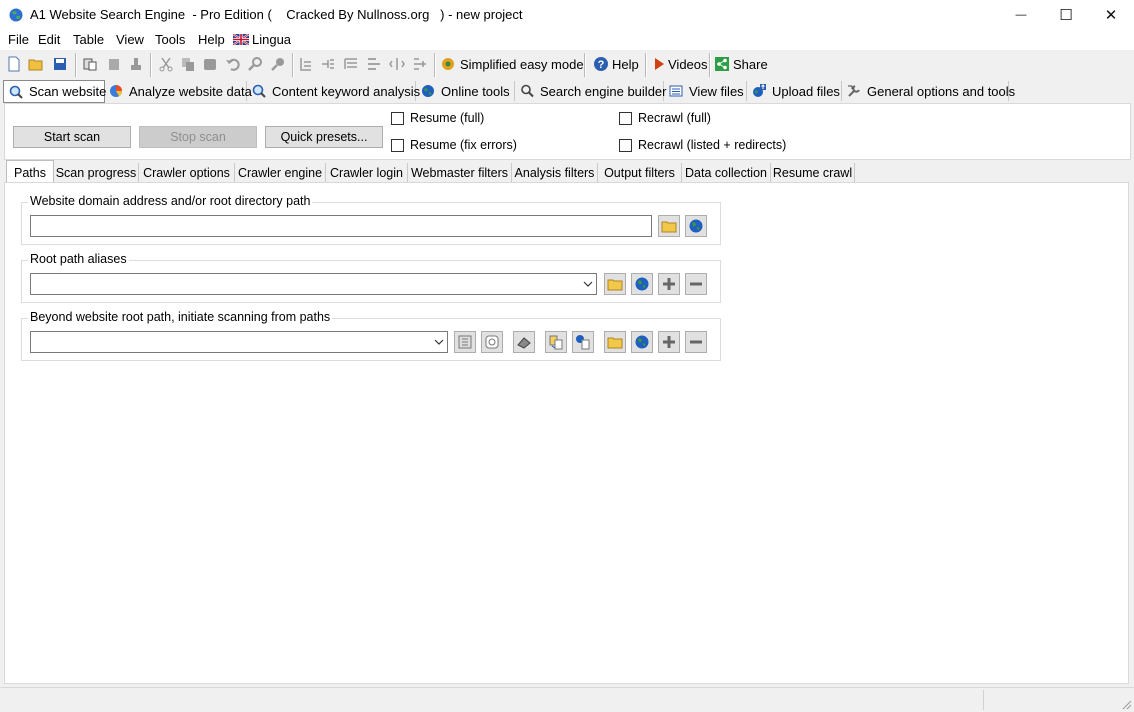 The width and height of the screenshot is (1134, 712). I want to click on tree-expand-icon, so click(328, 64).